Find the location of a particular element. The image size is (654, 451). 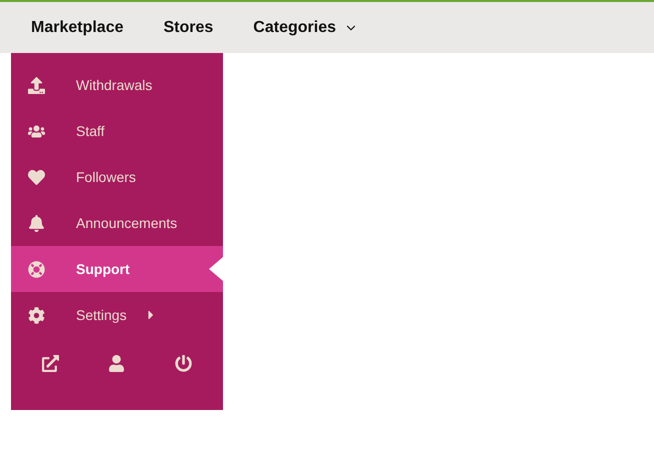

sidebar-label: Followers is located at coordinates (106, 177).